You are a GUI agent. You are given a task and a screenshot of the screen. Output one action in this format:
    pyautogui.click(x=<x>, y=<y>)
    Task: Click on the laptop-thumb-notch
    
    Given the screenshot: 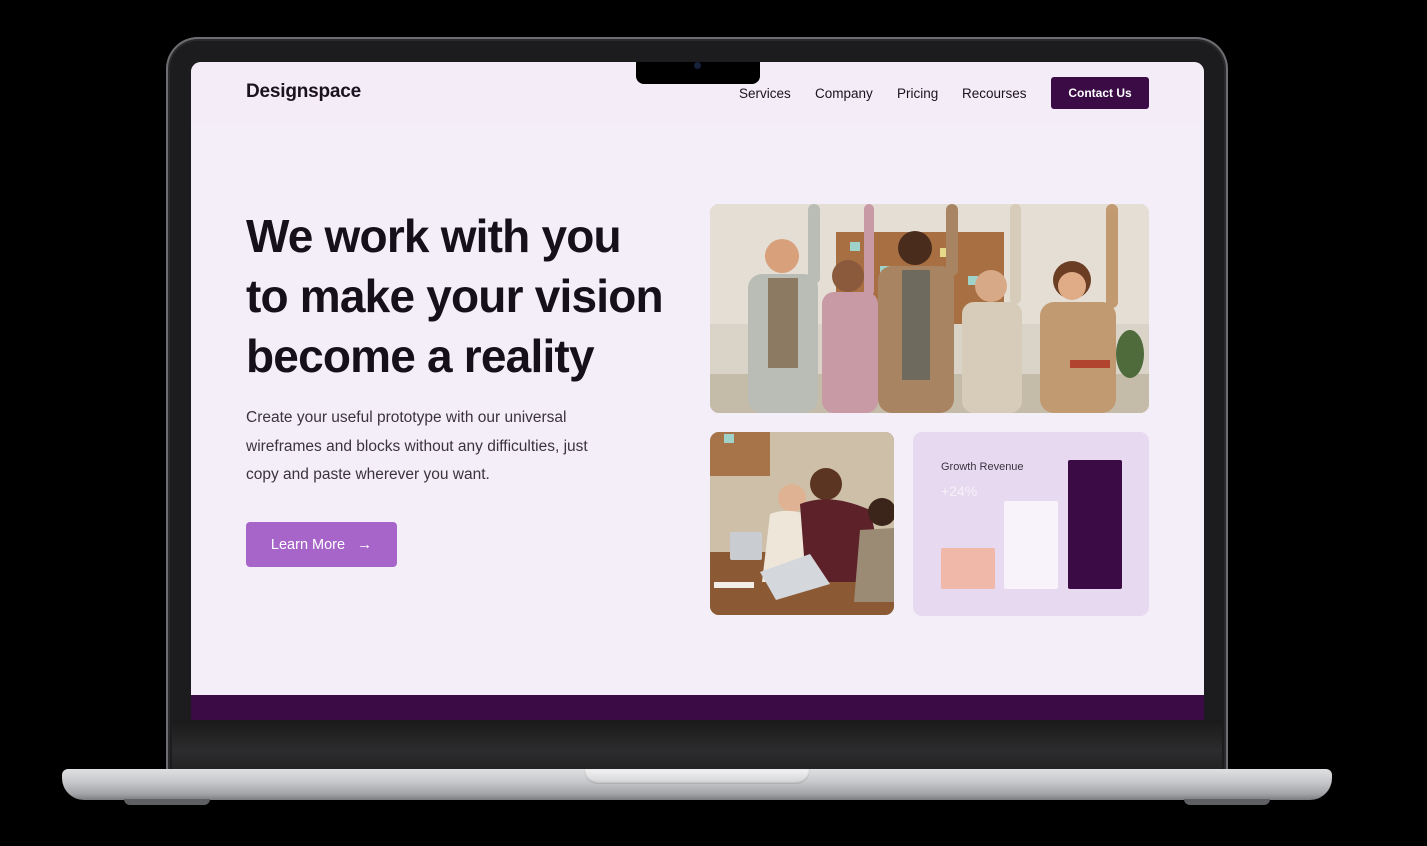 What is the action you would take?
    pyautogui.click(x=697, y=776)
    